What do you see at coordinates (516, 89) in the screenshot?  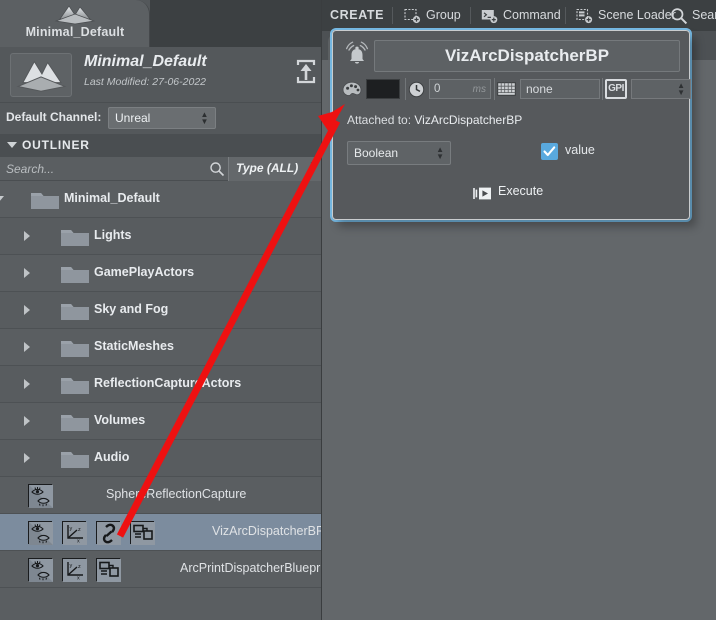 I see `dispatcher-properties-row: 0 ms none GPI ▲ ▼` at bounding box center [516, 89].